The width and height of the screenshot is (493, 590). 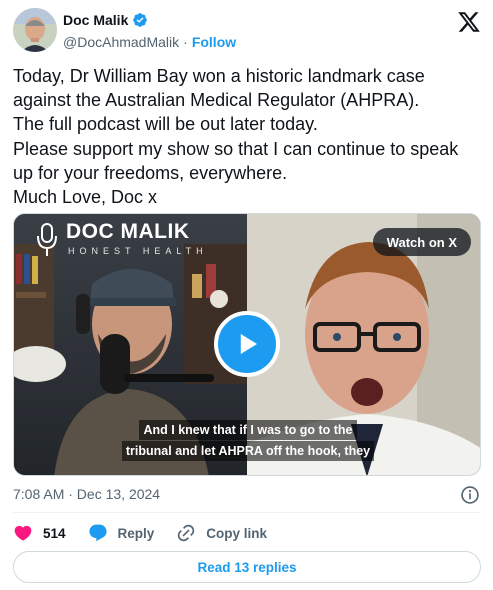 I want to click on copy-link-button: Copy link, so click(x=221, y=533).